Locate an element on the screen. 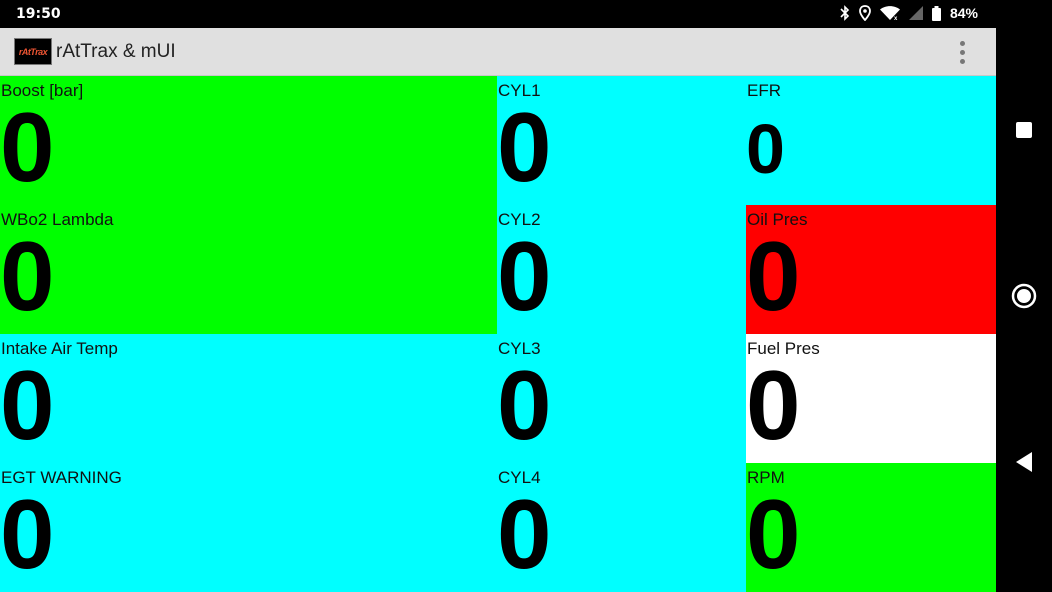 The width and height of the screenshot is (1052, 592). recents-icon is located at coordinates (1024, 130).